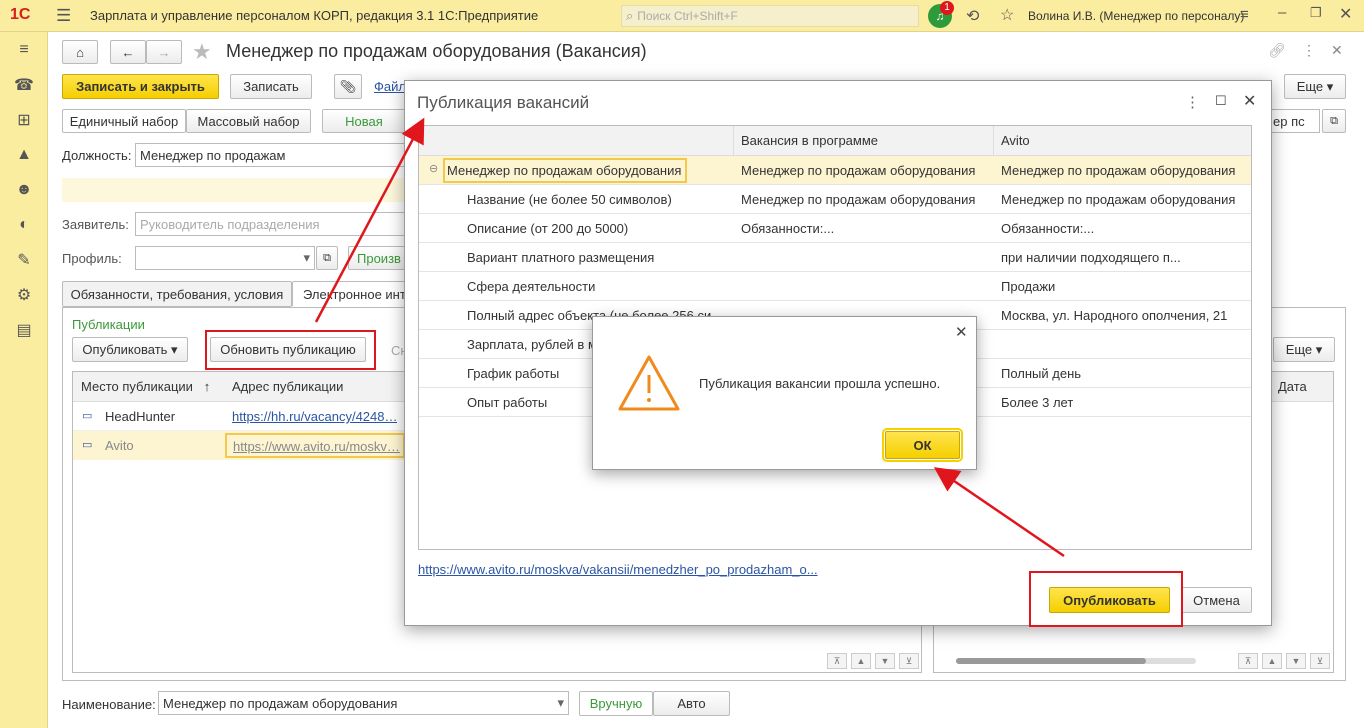 This screenshot has height=728, width=1364. I want to click on sidebar-gear-icon: ⚙, so click(24, 295).